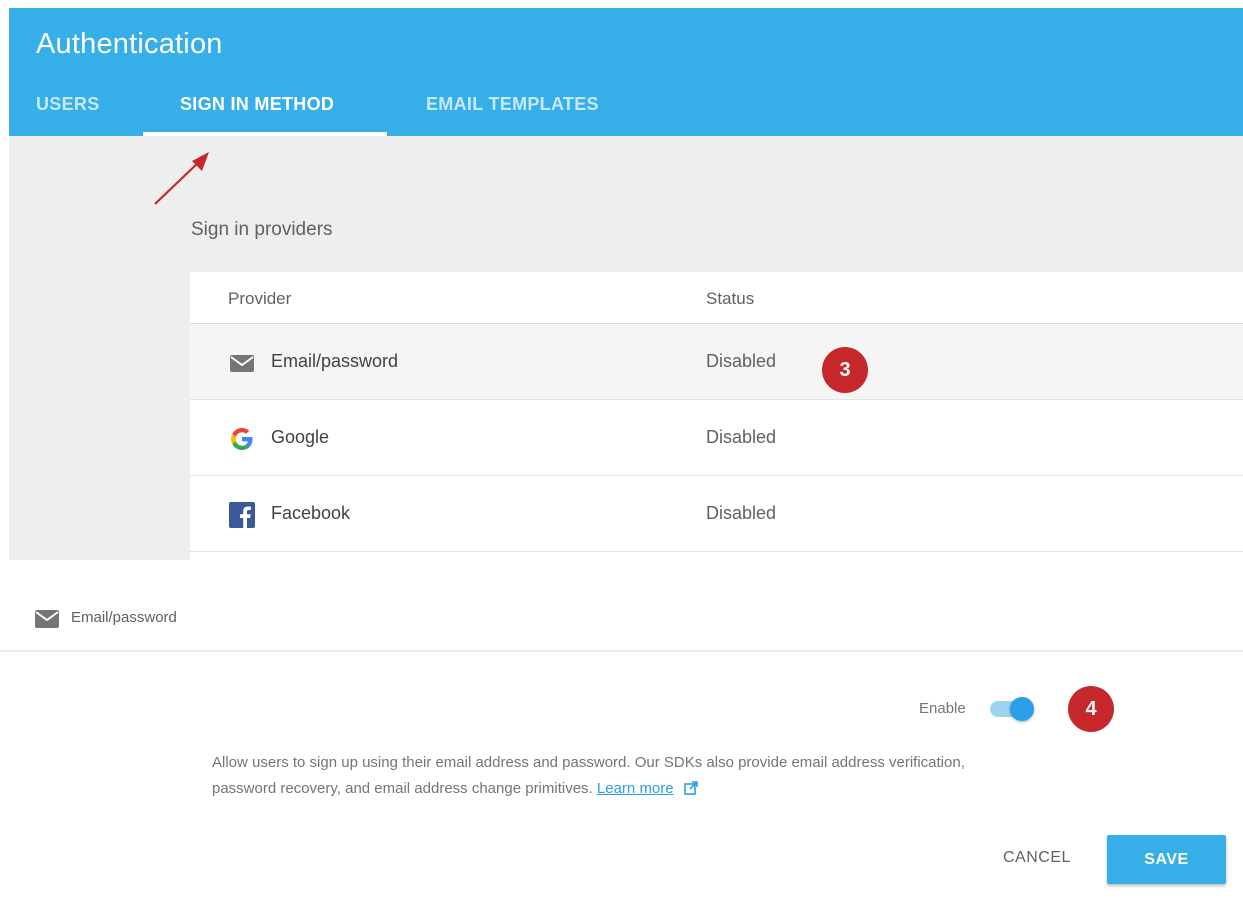 The height and width of the screenshot is (924, 1243). What do you see at coordinates (1022, 709) in the screenshot?
I see `toggle-thumb` at bounding box center [1022, 709].